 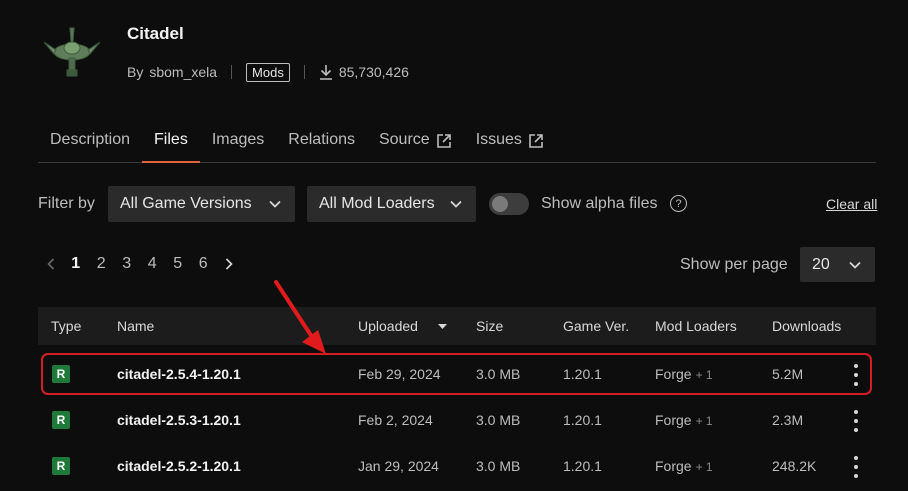 What do you see at coordinates (806, 326) in the screenshot?
I see `col-downloads: Downloads` at bounding box center [806, 326].